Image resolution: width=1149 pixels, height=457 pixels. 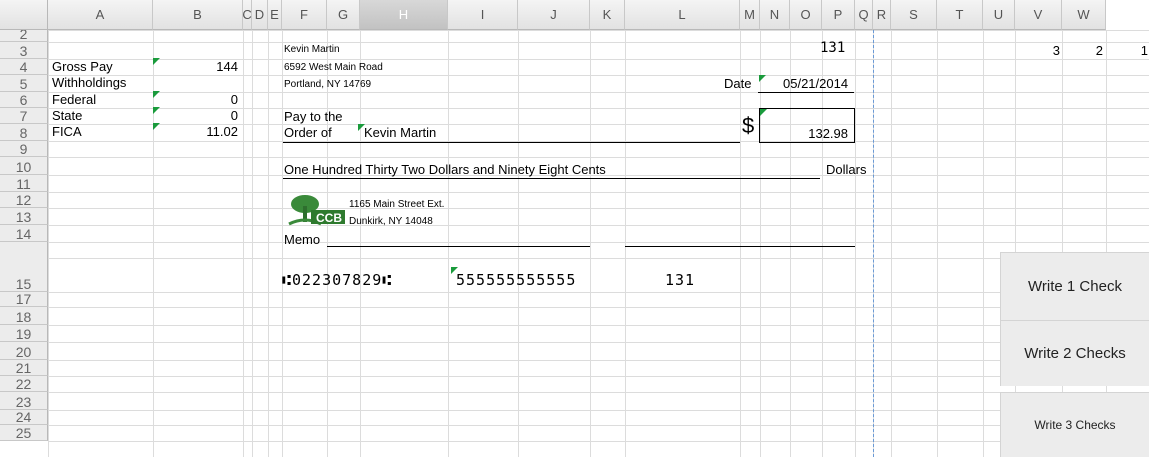 What do you see at coordinates (24, 83) in the screenshot?
I see `row-header-5: 5` at bounding box center [24, 83].